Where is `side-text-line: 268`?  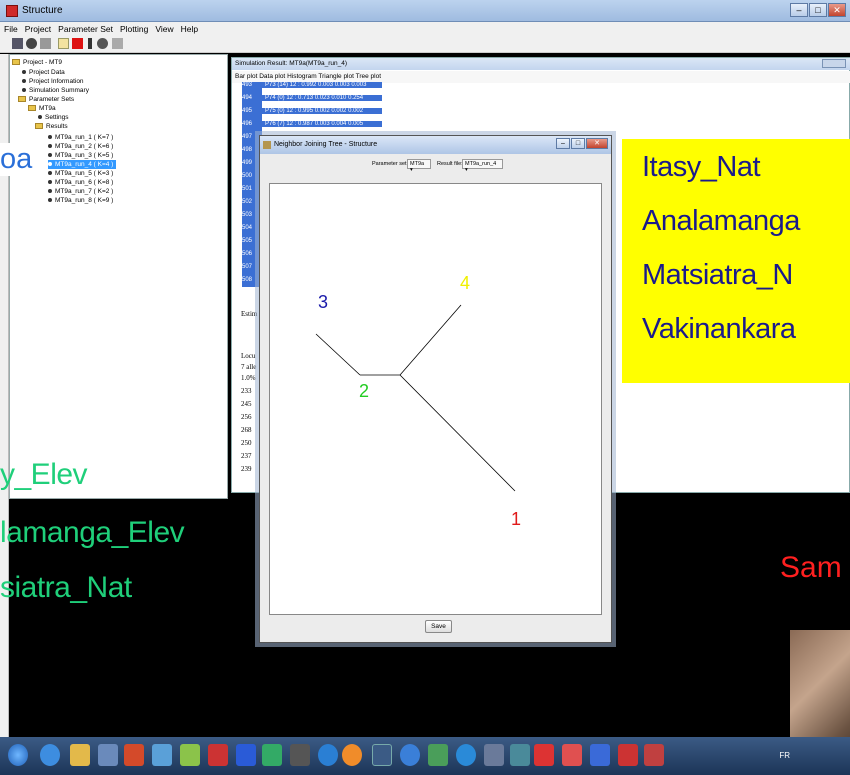
side-text-line: 268 is located at coordinates (246, 430).